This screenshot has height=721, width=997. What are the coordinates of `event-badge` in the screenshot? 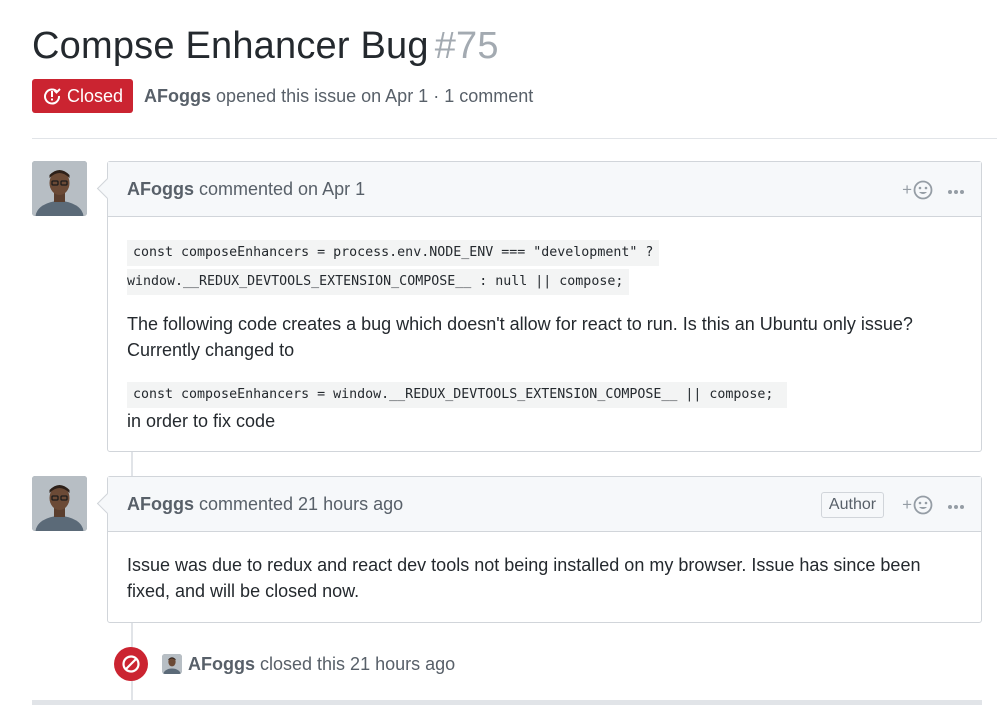 It's located at (131, 664).